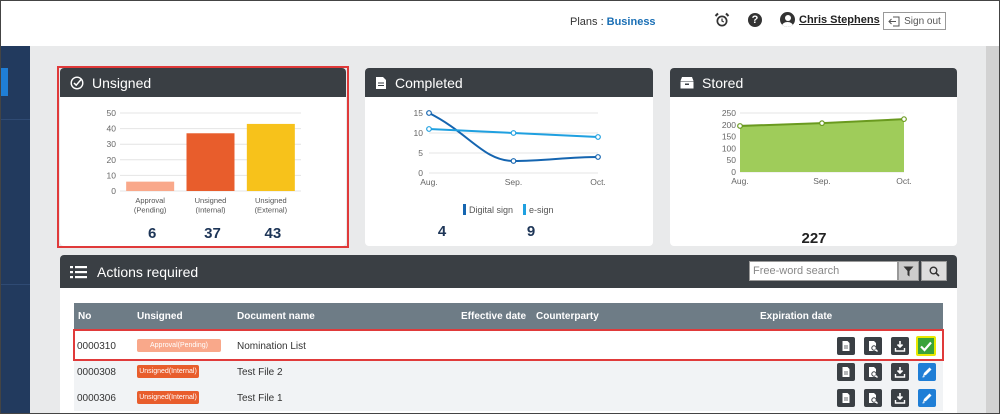  I want to click on archive-box-icon, so click(687, 83).